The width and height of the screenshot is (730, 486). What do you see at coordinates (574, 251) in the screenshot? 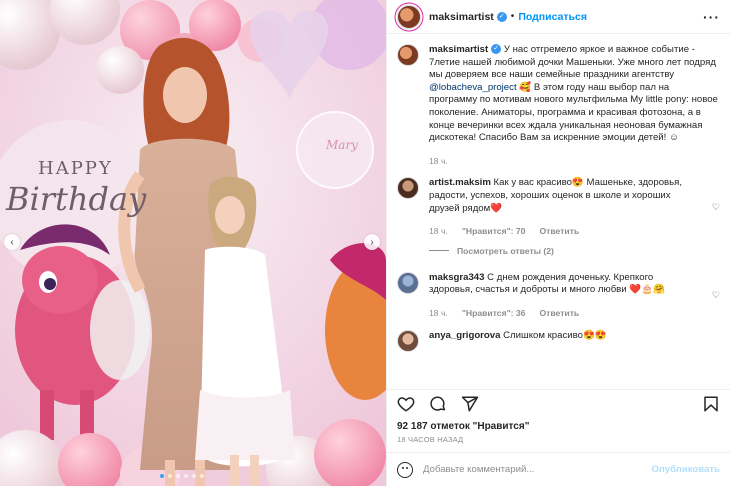
I see `view-replies: Посмотреть ответы (2)` at bounding box center [574, 251].